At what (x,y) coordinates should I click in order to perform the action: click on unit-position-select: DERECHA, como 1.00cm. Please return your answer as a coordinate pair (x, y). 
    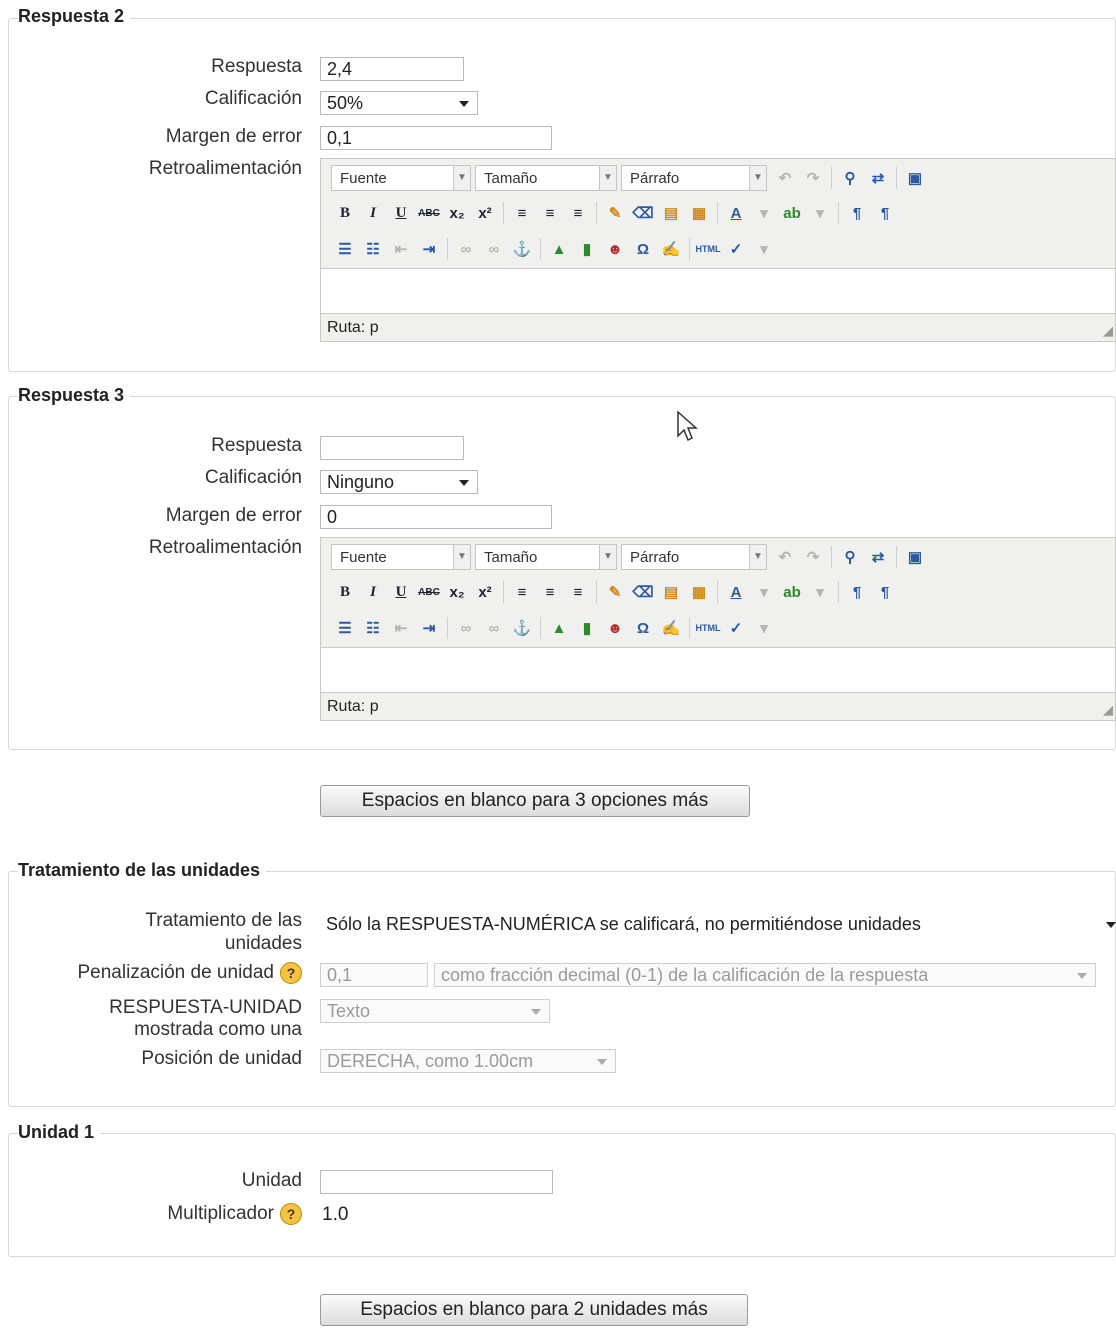
    Looking at the image, I should click on (468, 1061).